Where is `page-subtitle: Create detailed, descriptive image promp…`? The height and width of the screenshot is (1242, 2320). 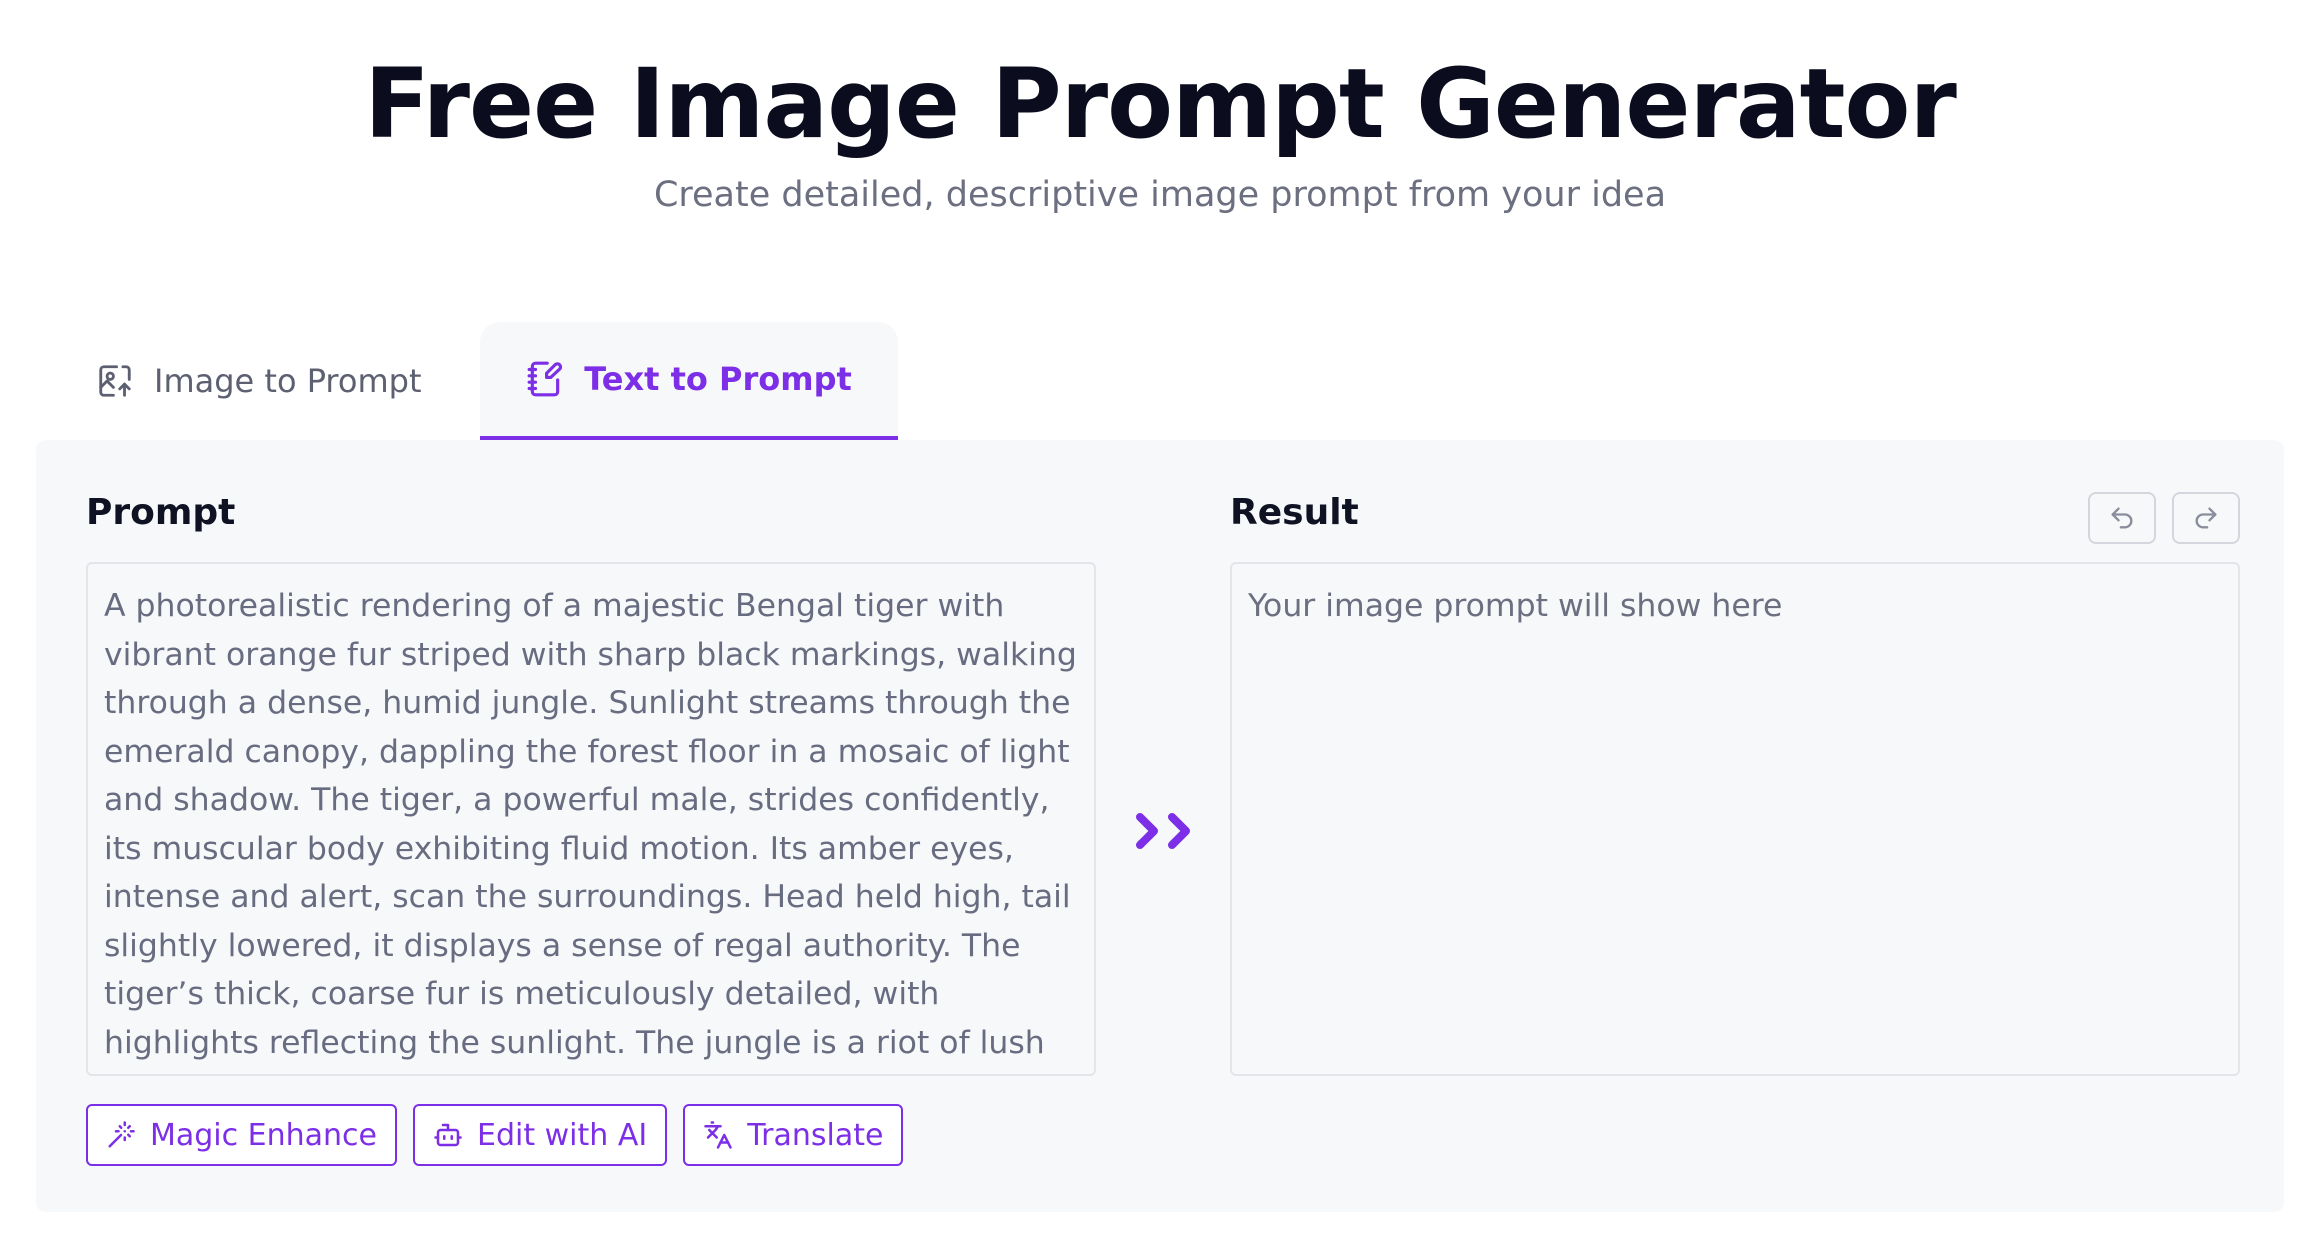 page-subtitle: Create detailed, descriptive image promp… is located at coordinates (1160, 195).